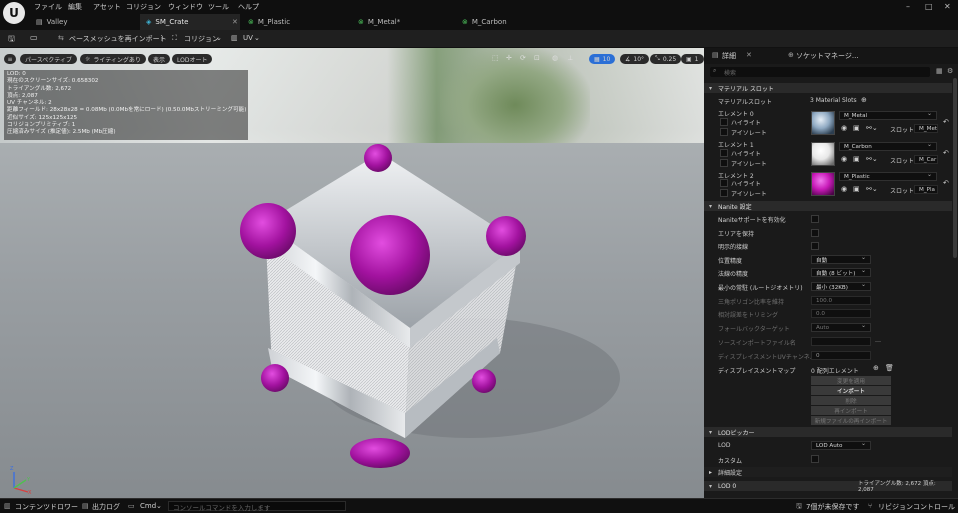 Image resolution: width=958 pixels, height=513 pixels. What do you see at coordinates (296, 22) in the screenshot?
I see `tab-m-plastic: ⊗ M_Plastic` at bounding box center [296, 22].